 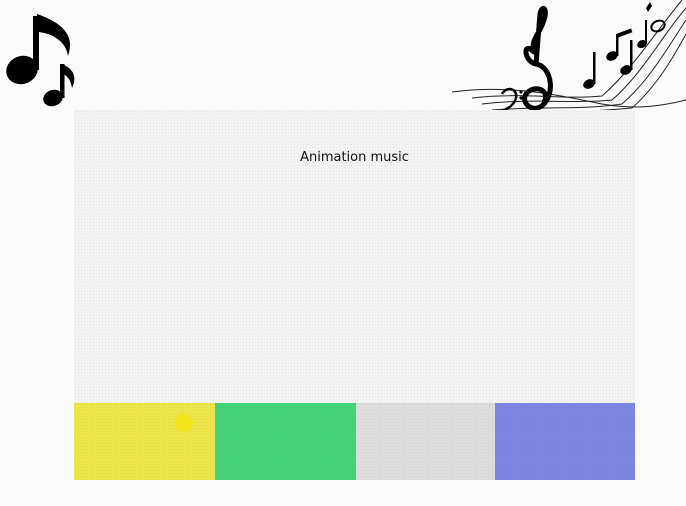 I want to click on bubble-indicator, so click(x=184, y=423).